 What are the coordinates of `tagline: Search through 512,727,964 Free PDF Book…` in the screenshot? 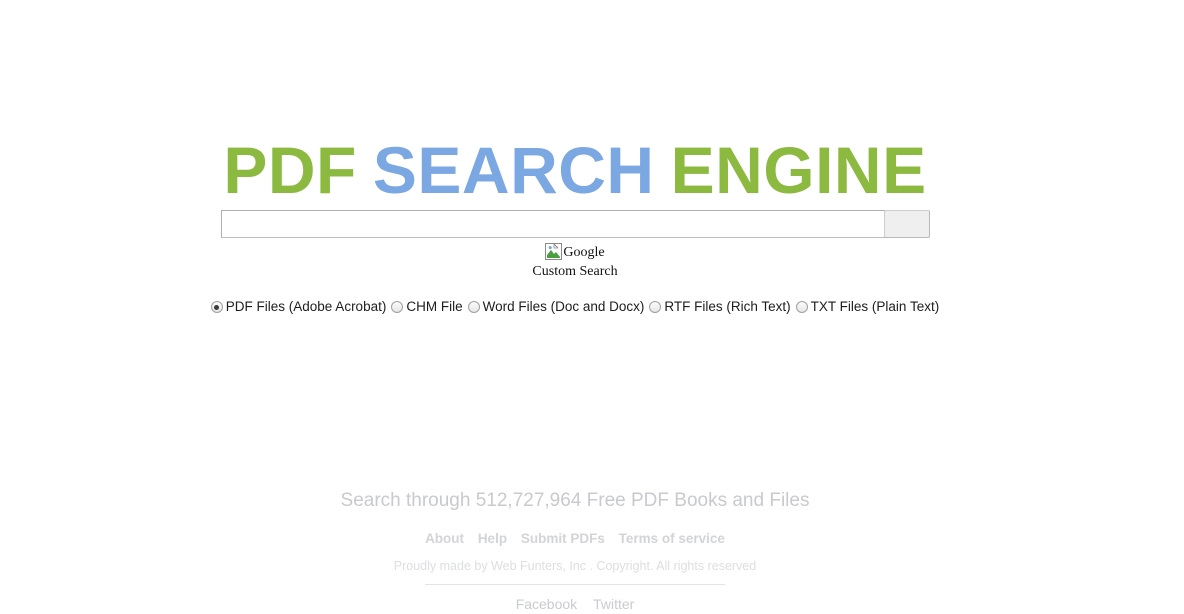 It's located at (575, 500).